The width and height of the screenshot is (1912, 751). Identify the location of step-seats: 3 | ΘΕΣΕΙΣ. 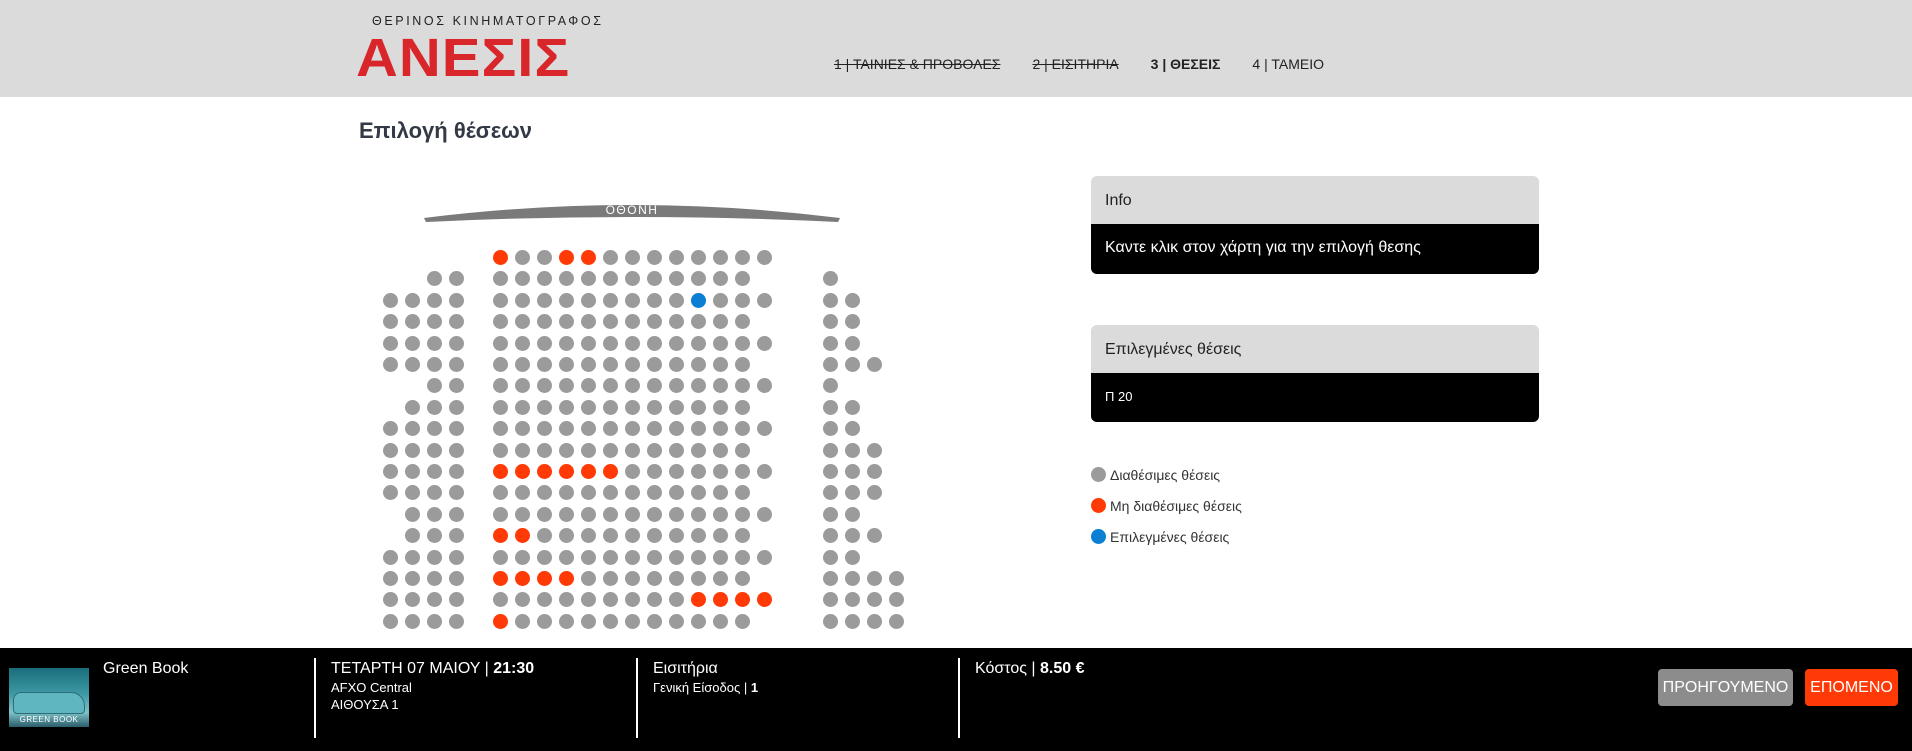
(1186, 64).